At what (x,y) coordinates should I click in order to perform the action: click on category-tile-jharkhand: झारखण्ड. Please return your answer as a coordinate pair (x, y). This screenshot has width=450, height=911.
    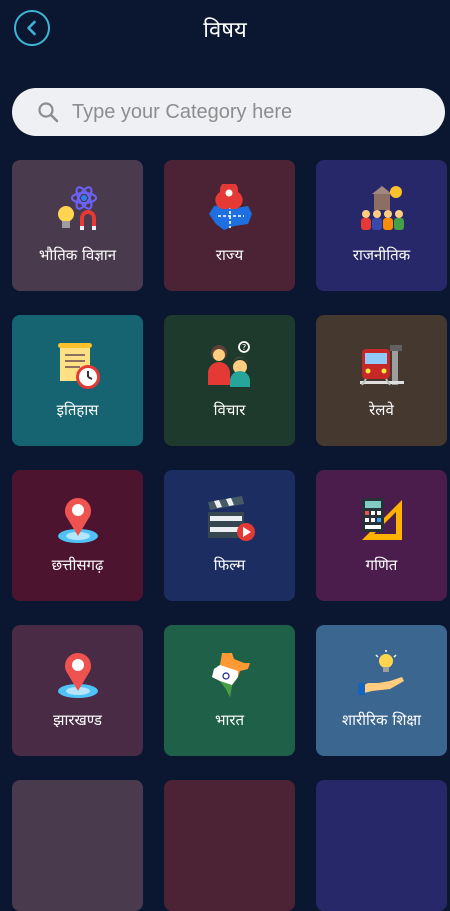
    Looking at the image, I should click on (77, 690).